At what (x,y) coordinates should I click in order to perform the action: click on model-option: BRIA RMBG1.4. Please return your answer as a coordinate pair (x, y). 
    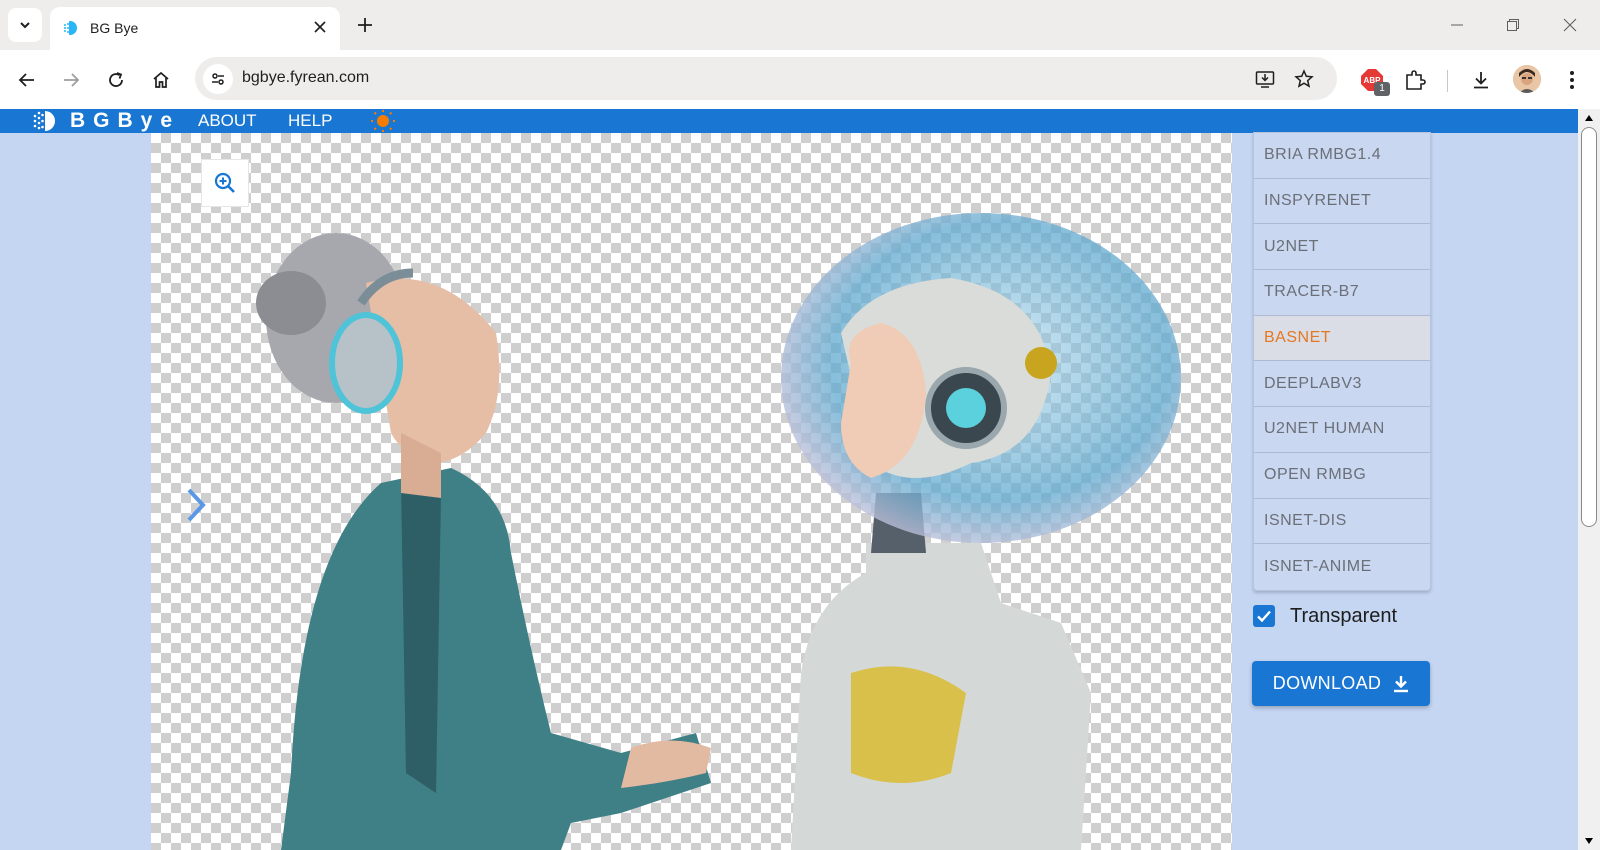
    Looking at the image, I should click on (1342, 156).